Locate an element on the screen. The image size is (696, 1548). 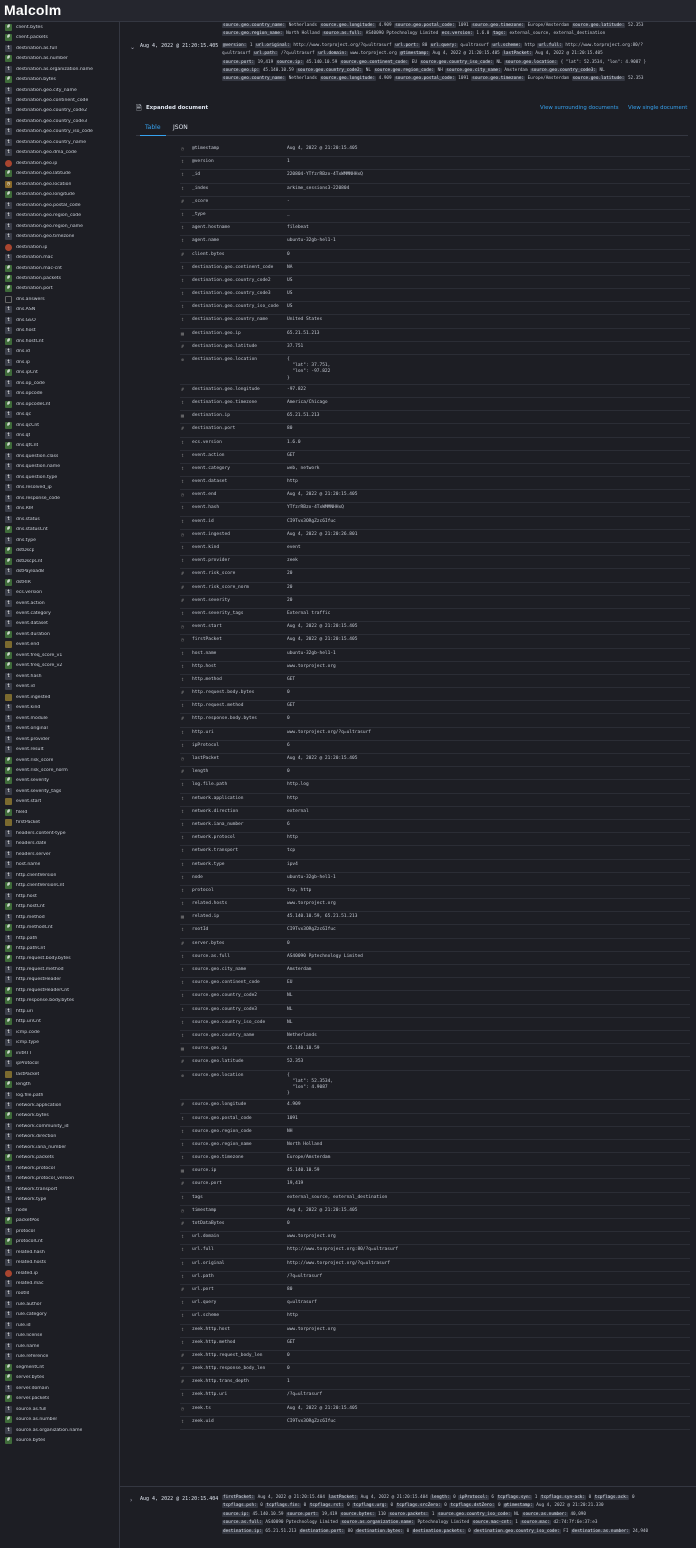
doc-table-row: t event.dataset http is located at coordinates (435, 484).